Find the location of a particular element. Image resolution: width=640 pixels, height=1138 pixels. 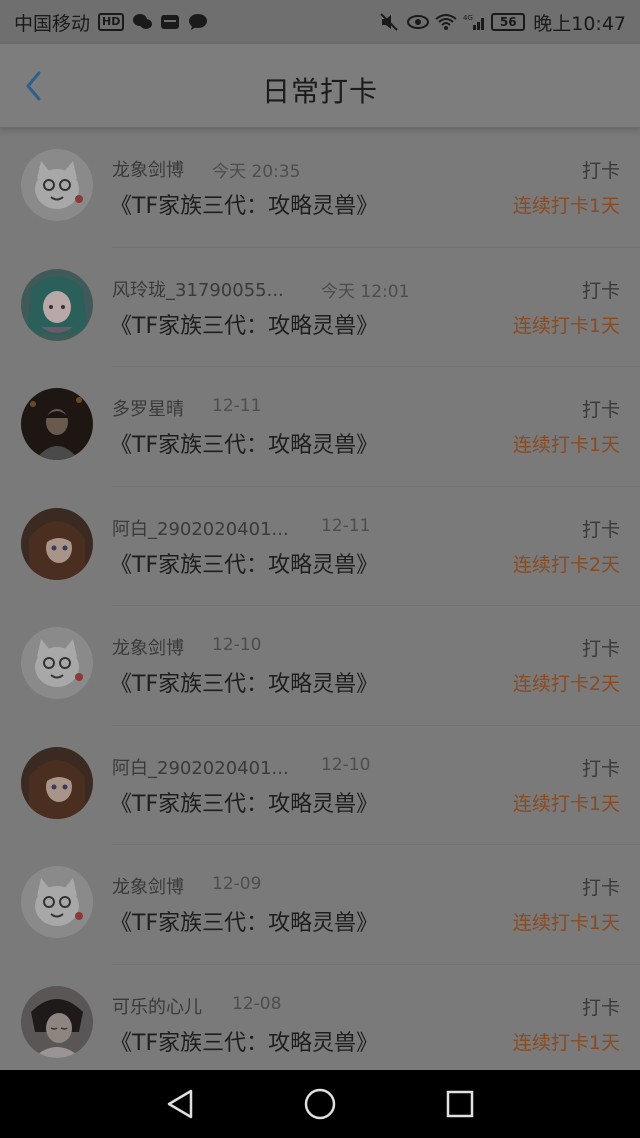

status-right: 4G 56 晚上10:47 is located at coordinates (502, 22).